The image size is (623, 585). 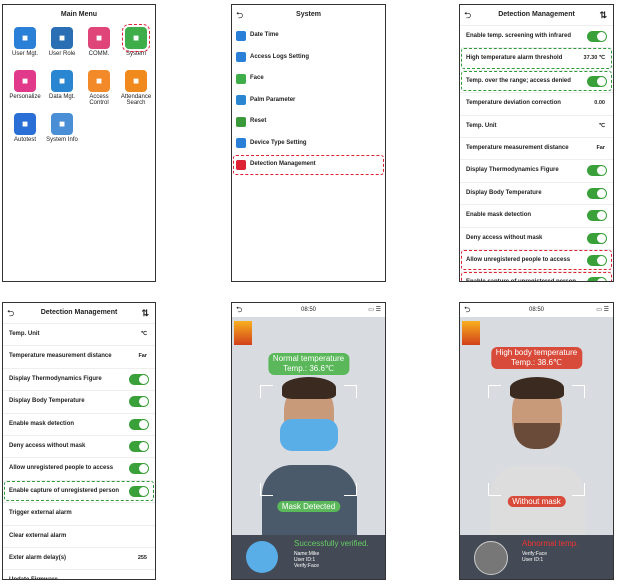 I want to click on menu-item-label: System Info, so click(x=62, y=140).